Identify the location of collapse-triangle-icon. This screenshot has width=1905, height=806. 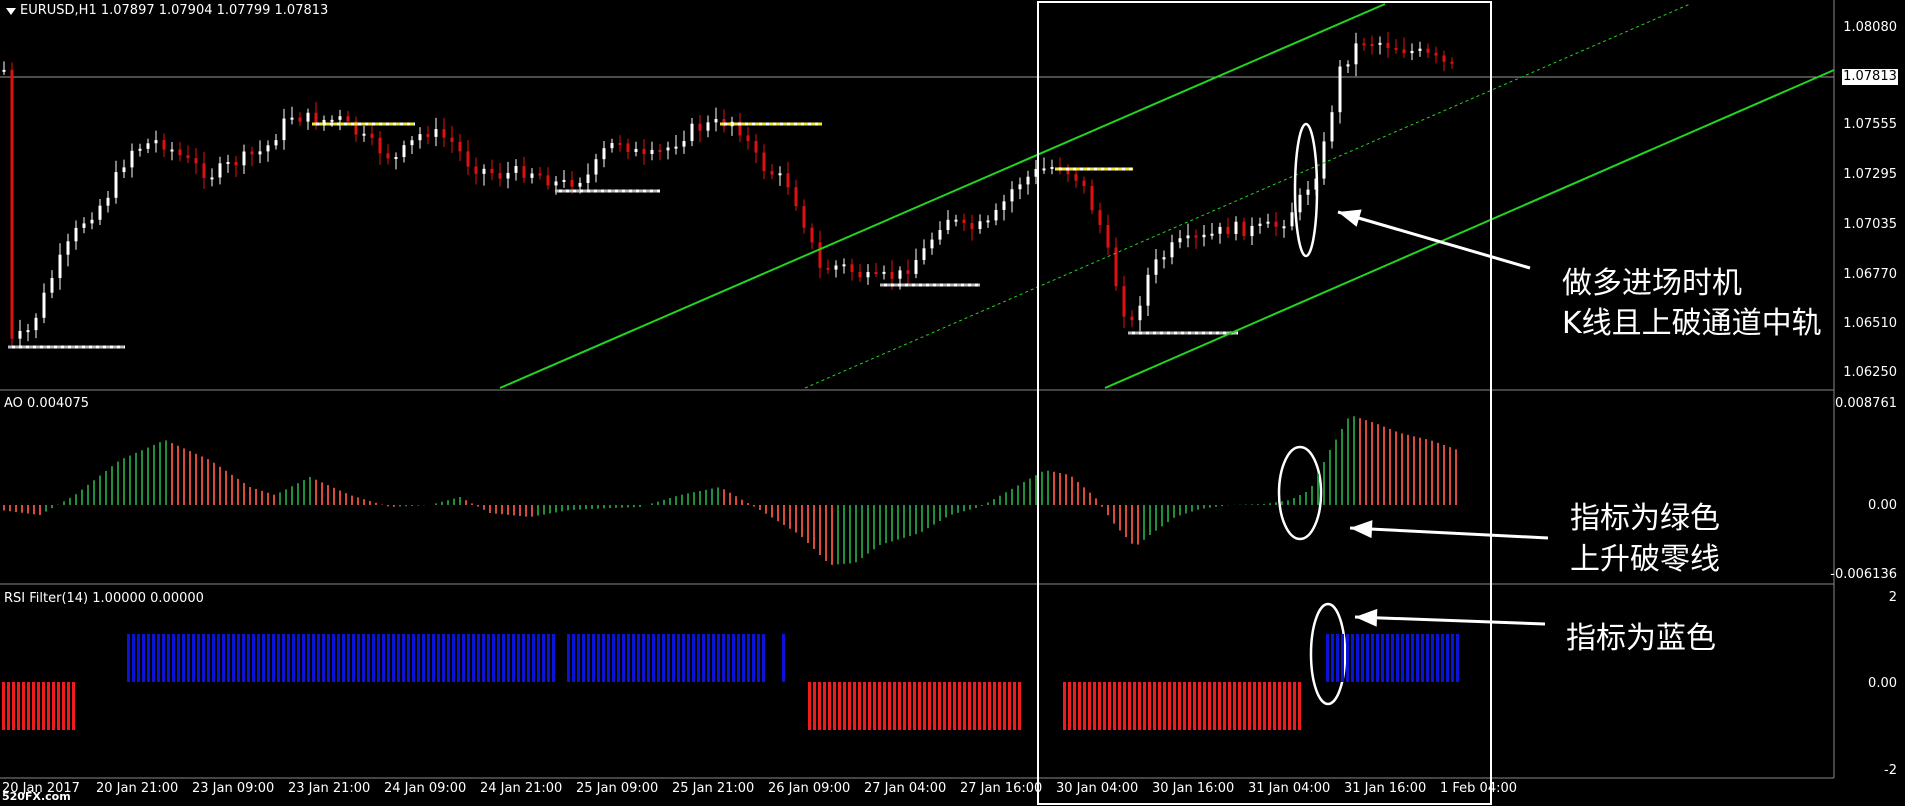
(11, 11).